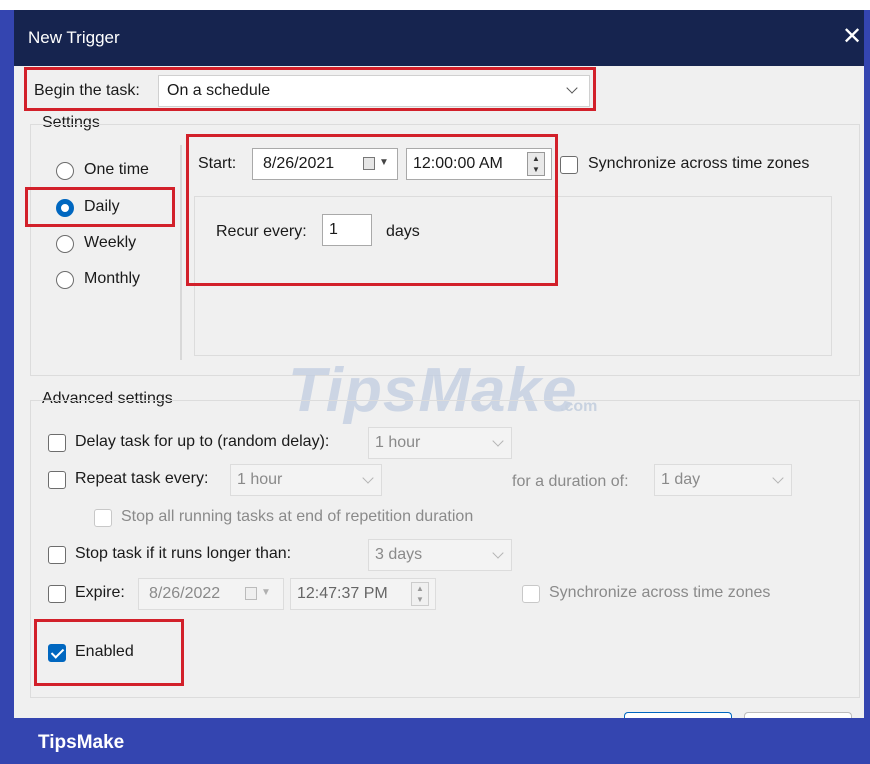 The width and height of the screenshot is (870, 764). I want to click on repeat-value: 1 hour, so click(260, 479).